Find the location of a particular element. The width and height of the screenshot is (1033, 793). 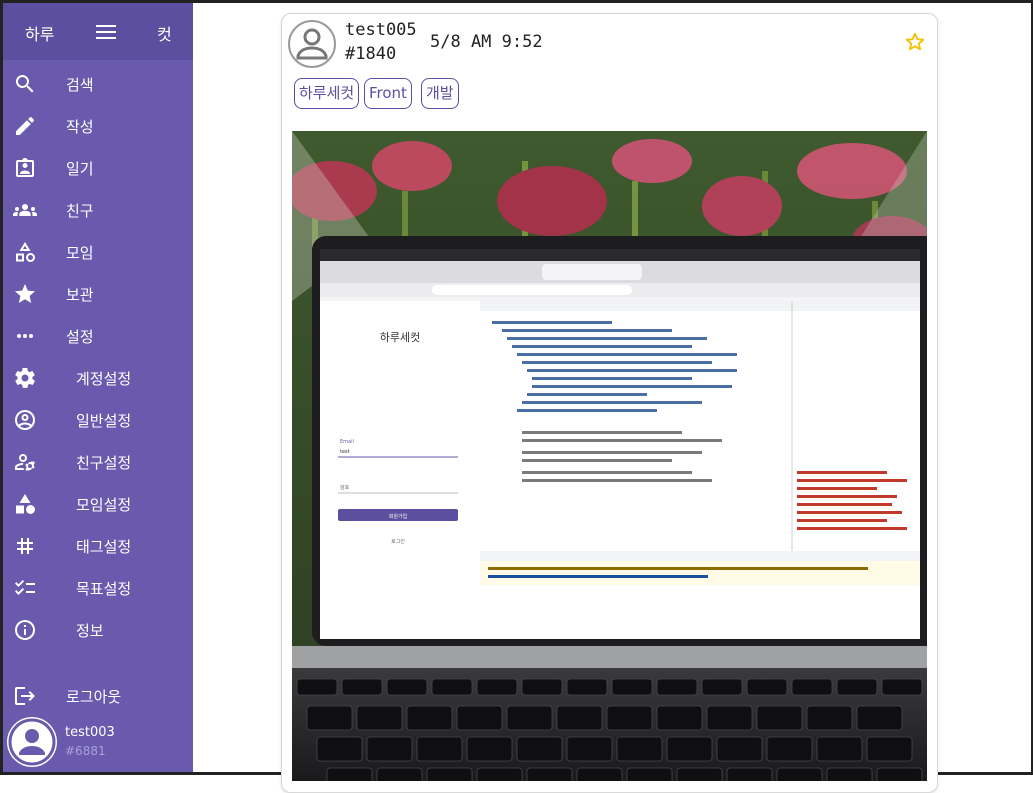

sidebar-item-label: 설정 is located at coordinates (80, 337).